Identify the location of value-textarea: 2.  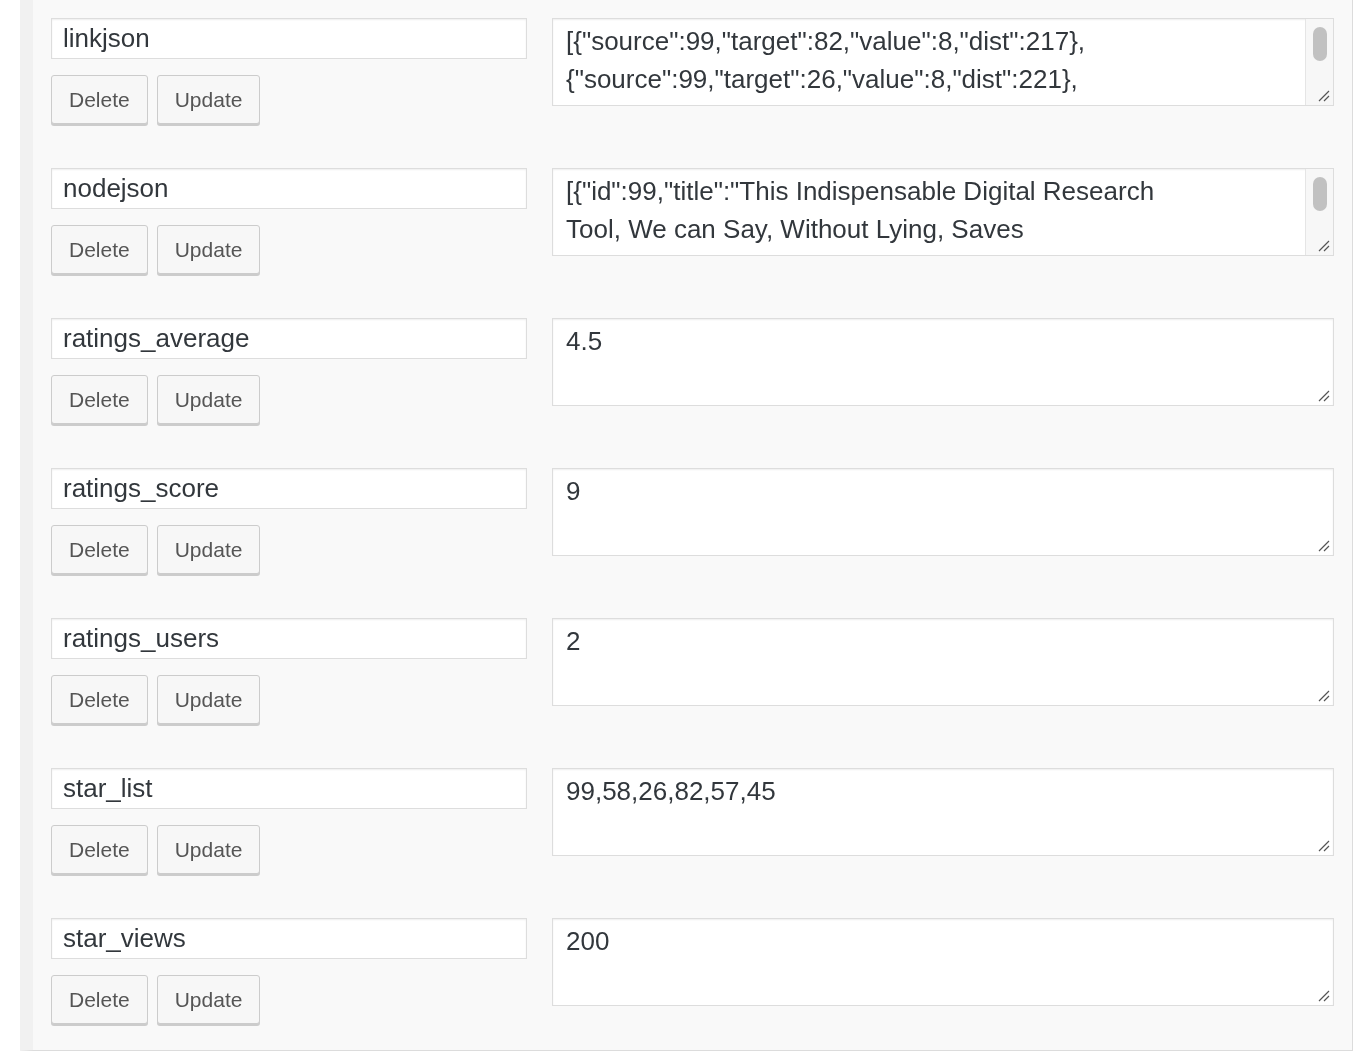
(943, 662).